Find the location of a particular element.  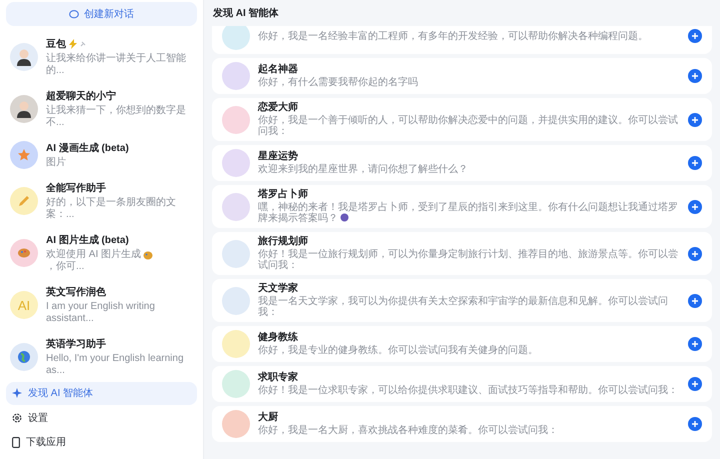

chat-title: 豆包 is located at coordinates (56, 45).